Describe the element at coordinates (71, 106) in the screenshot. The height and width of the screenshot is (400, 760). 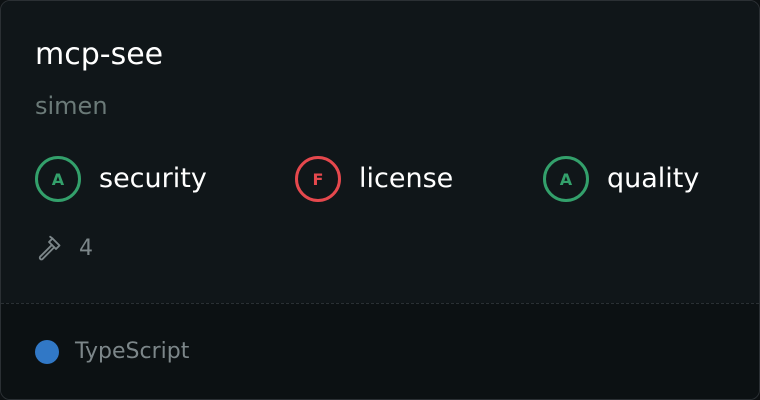
I see `server-owner: simen` at that location.